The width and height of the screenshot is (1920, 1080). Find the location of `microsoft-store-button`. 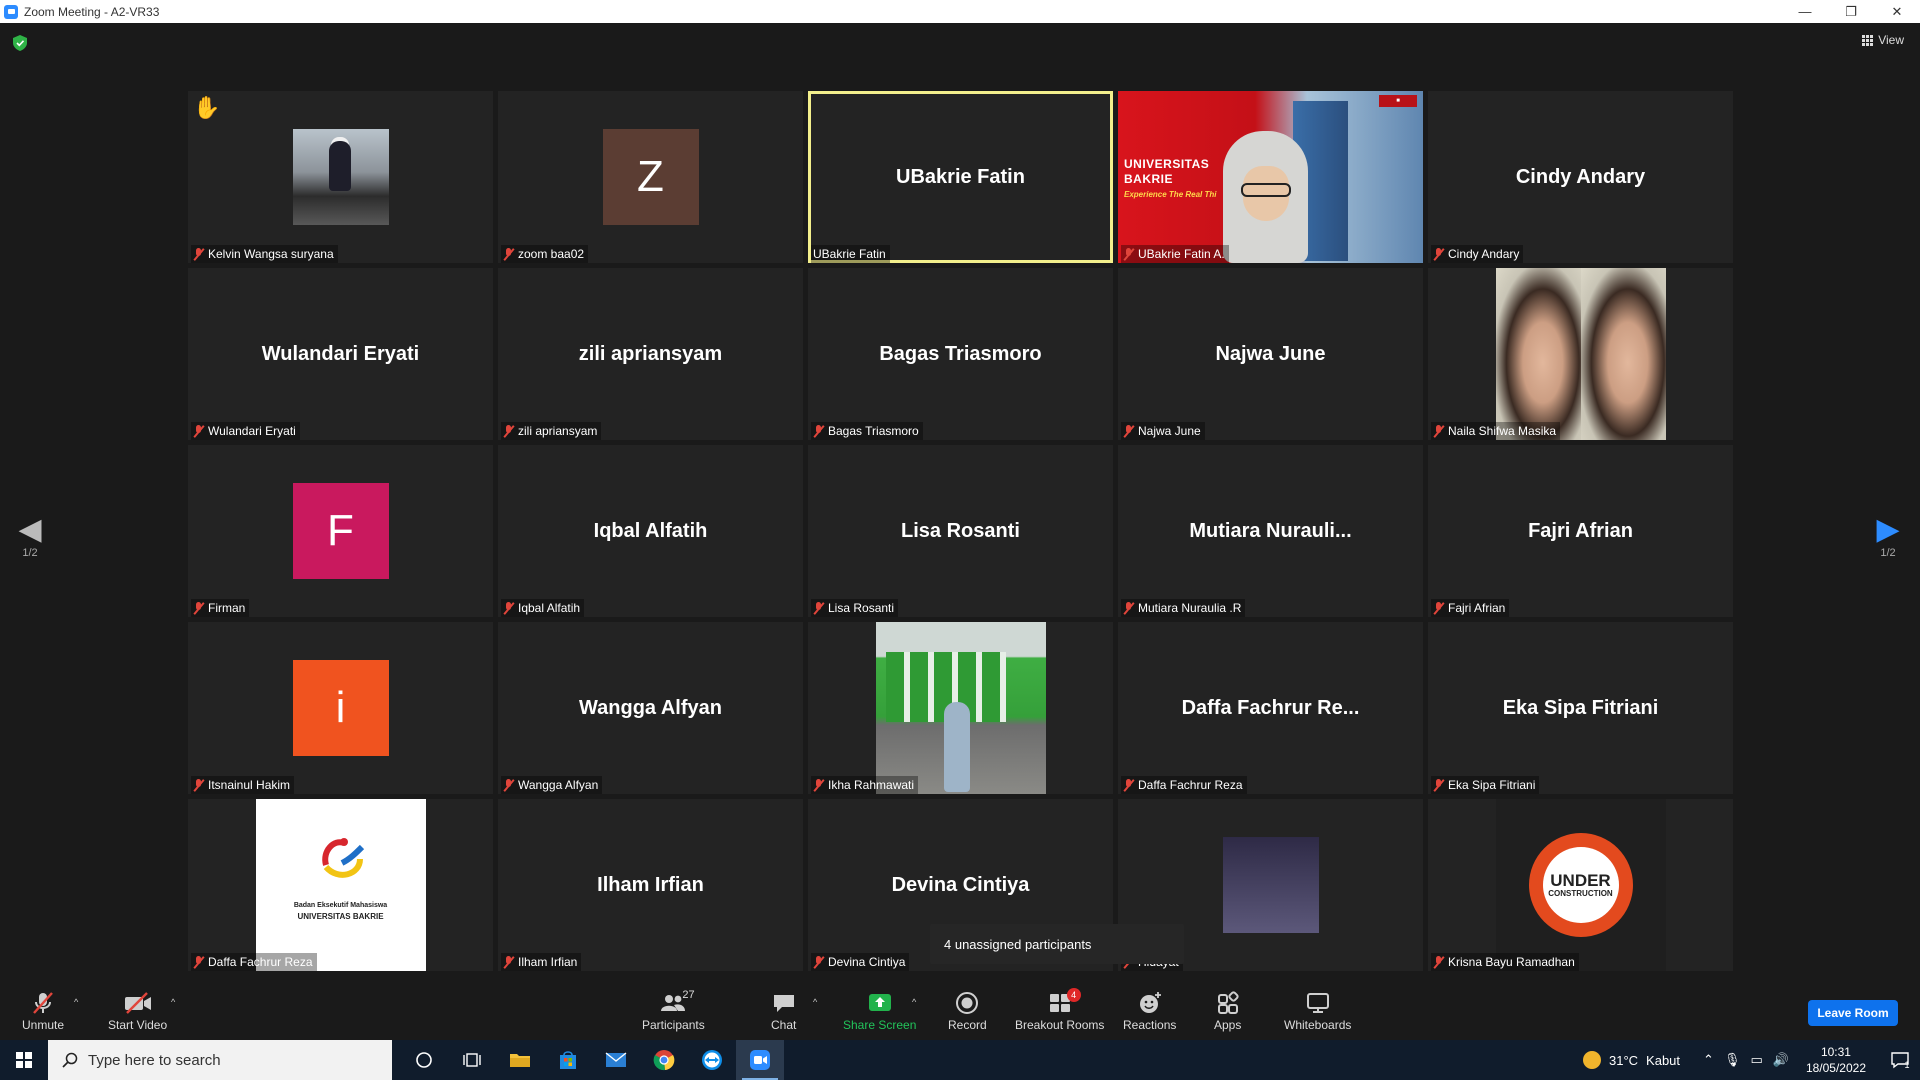

microsoft-store-button is located at coordinates (568, 1060).